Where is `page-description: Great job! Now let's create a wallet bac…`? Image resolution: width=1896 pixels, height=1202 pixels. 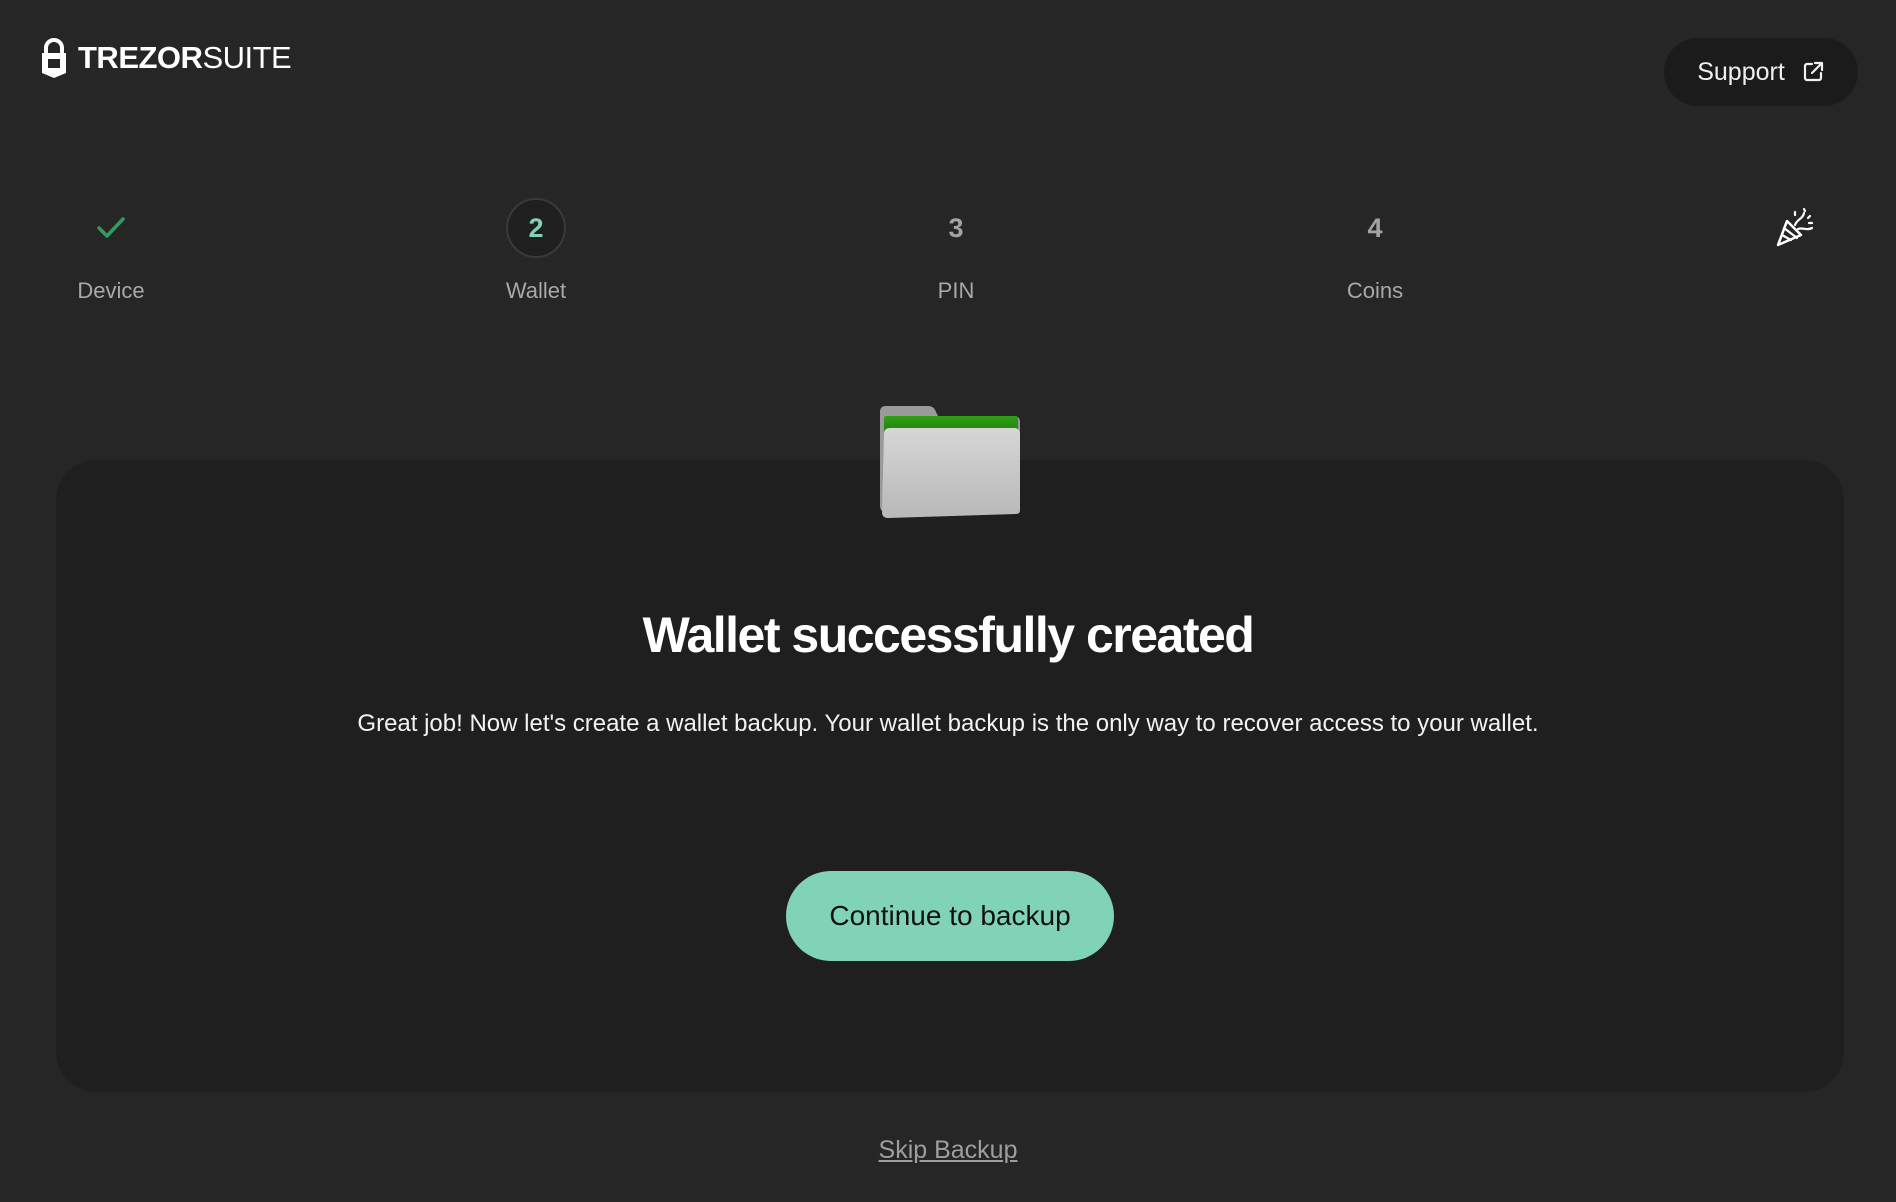 page-description: Great job! Now let's create a wallet bac… is located at coordinates (948, 723).